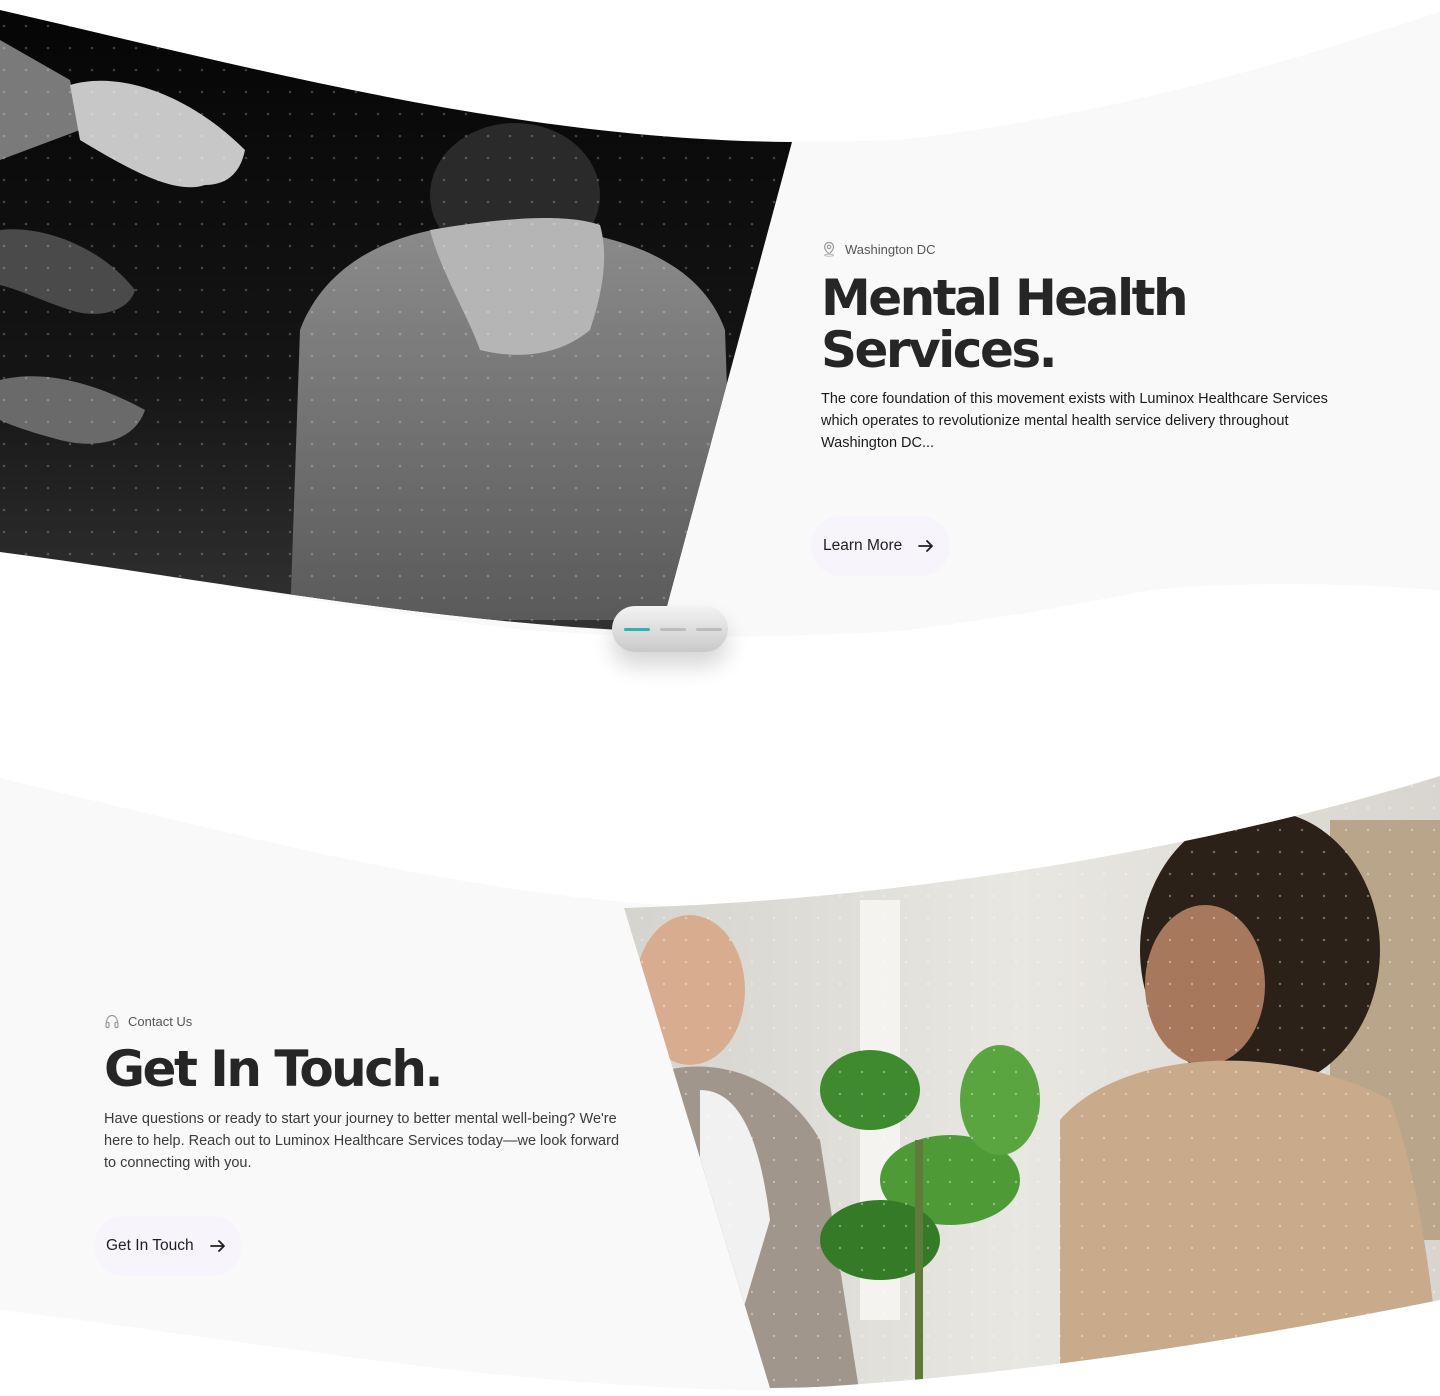  I want to click on contact-eyebrow: Contact Us, so click(148, 1021).